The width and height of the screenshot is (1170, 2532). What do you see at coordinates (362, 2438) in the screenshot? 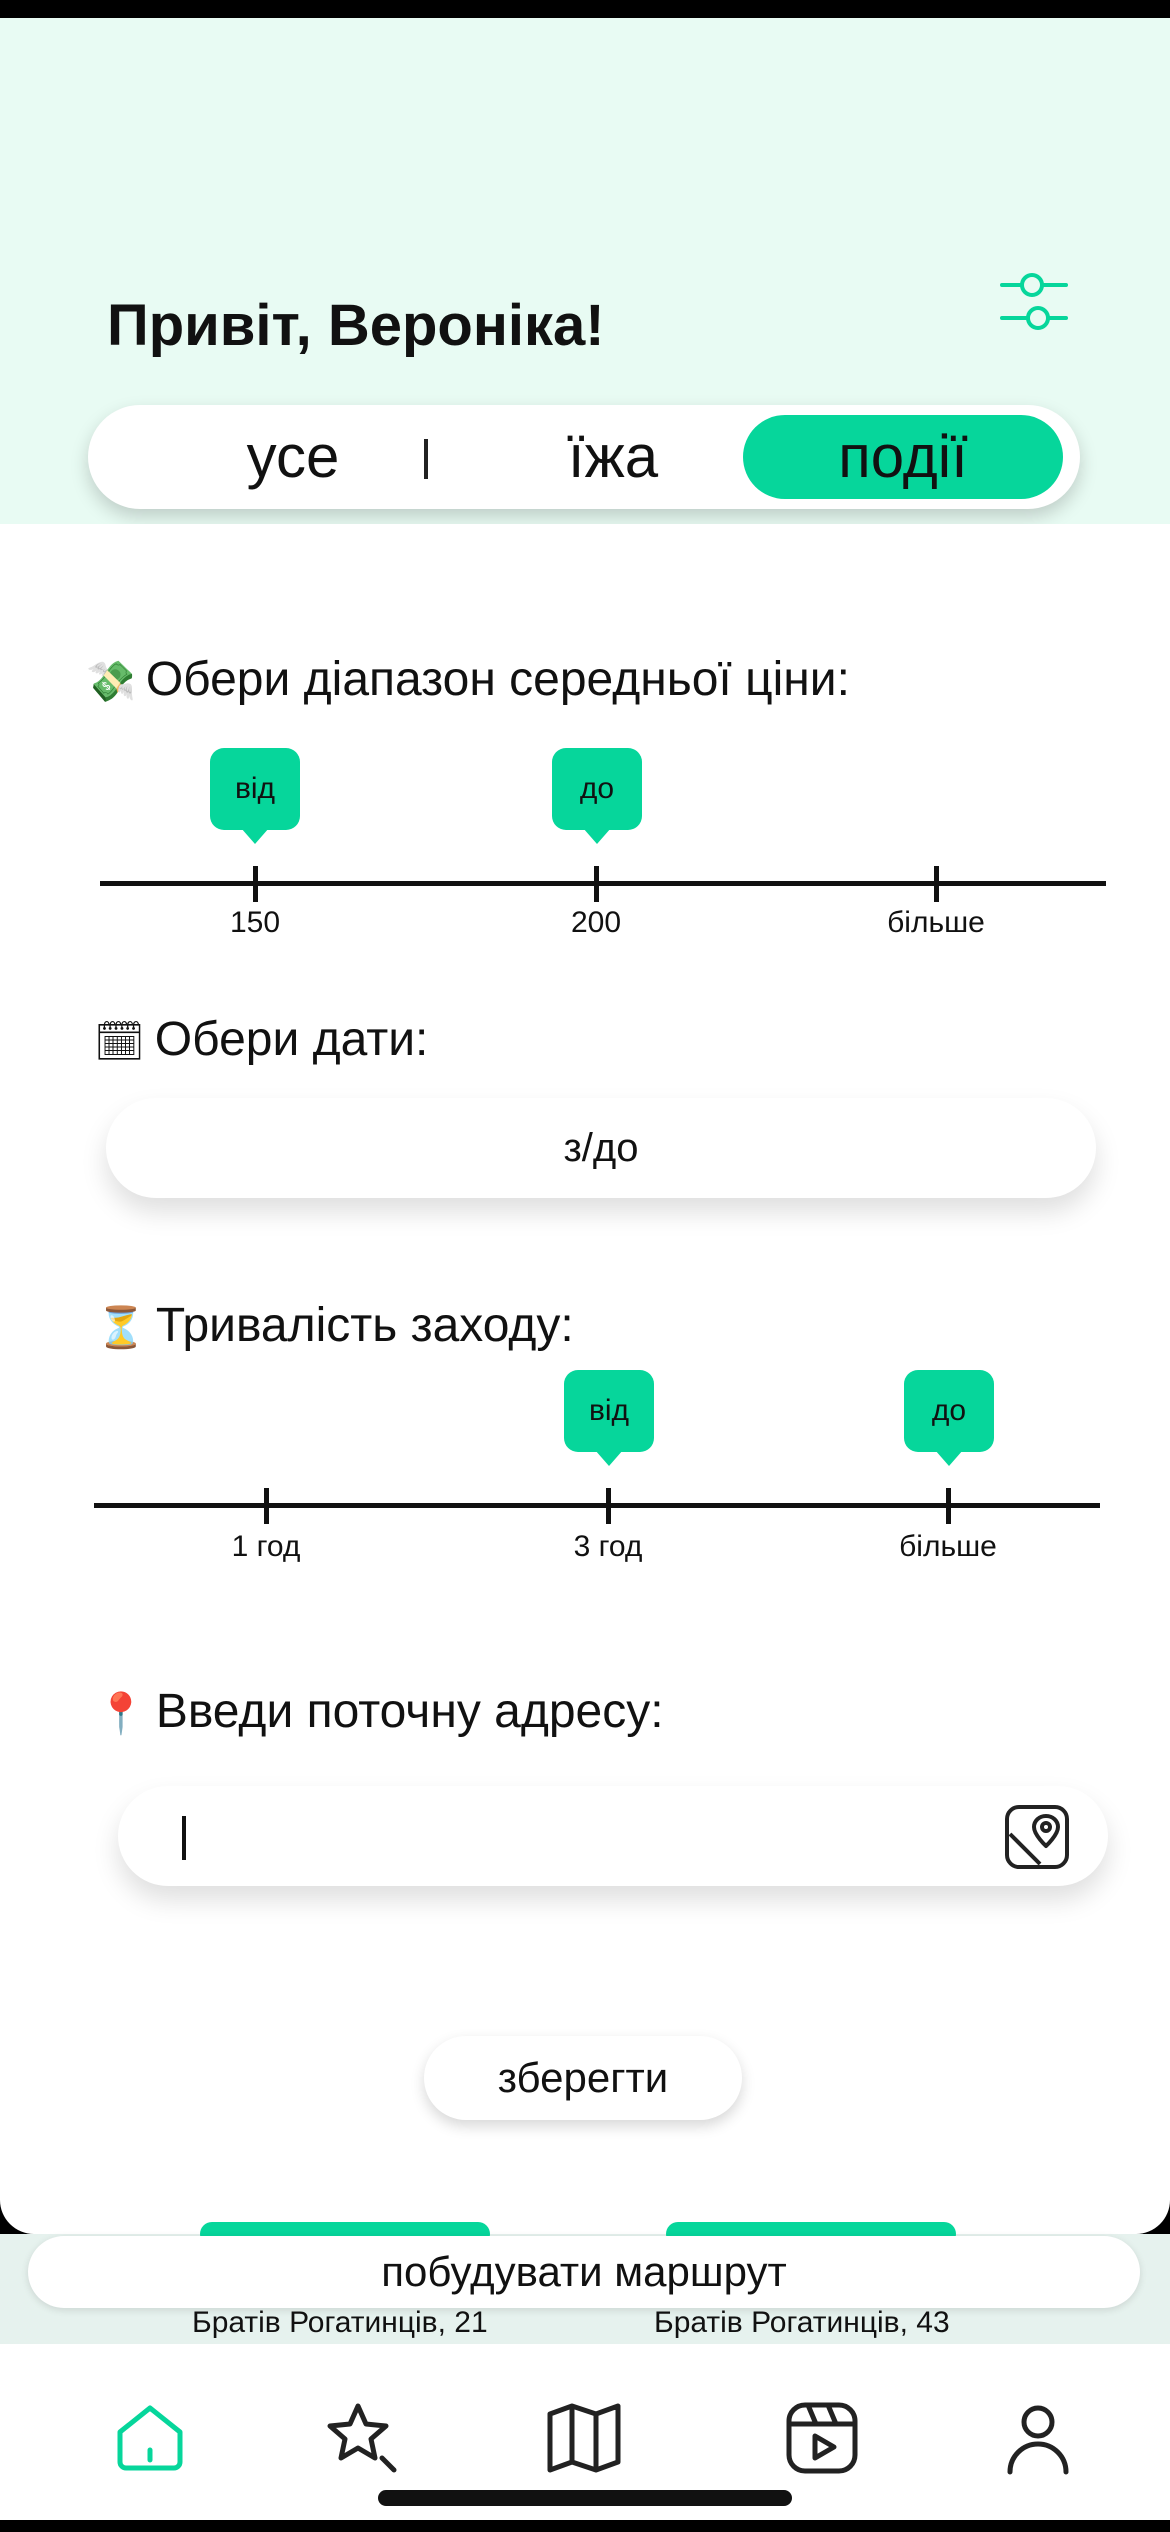
I see `star-icon` at bounding box center [362, 2438].